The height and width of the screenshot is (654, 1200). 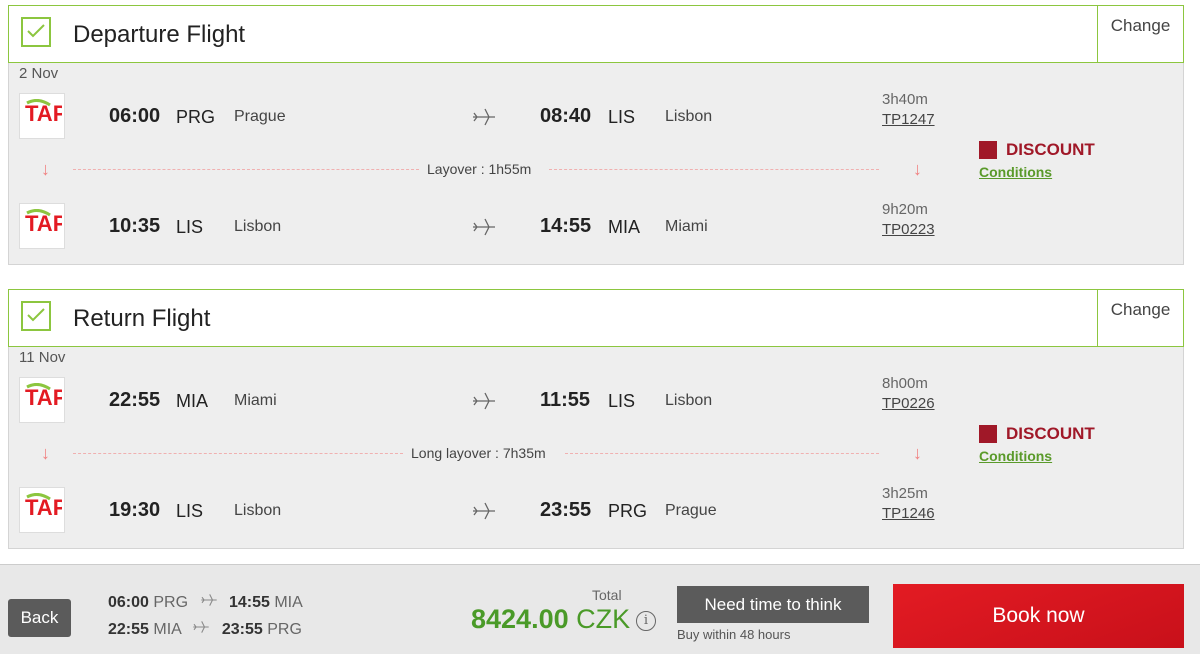 What do you see at coordinates (284, 629) in the screenshot?
I see `summary-arr-code: PRG` at bounding box center [284, 629].